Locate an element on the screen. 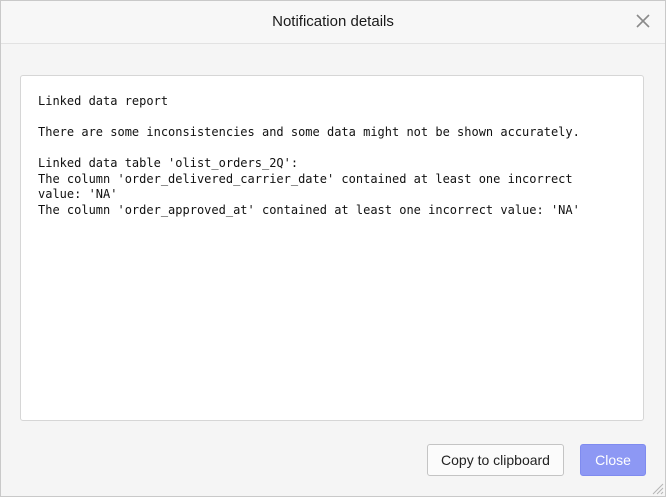  report-line: Linked data table 'olist_orders_2Q': is located at coordinates (168, 163).